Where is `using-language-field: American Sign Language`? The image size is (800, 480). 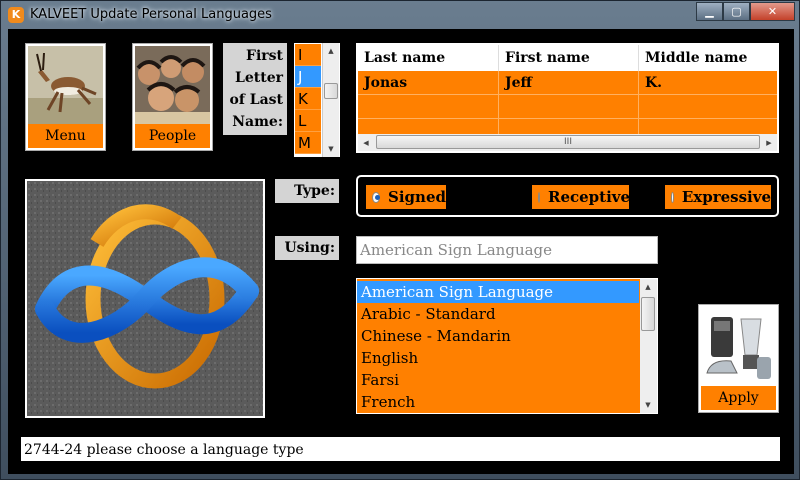
using-language-field: American Sign Language is located at coordinates (507, 250).